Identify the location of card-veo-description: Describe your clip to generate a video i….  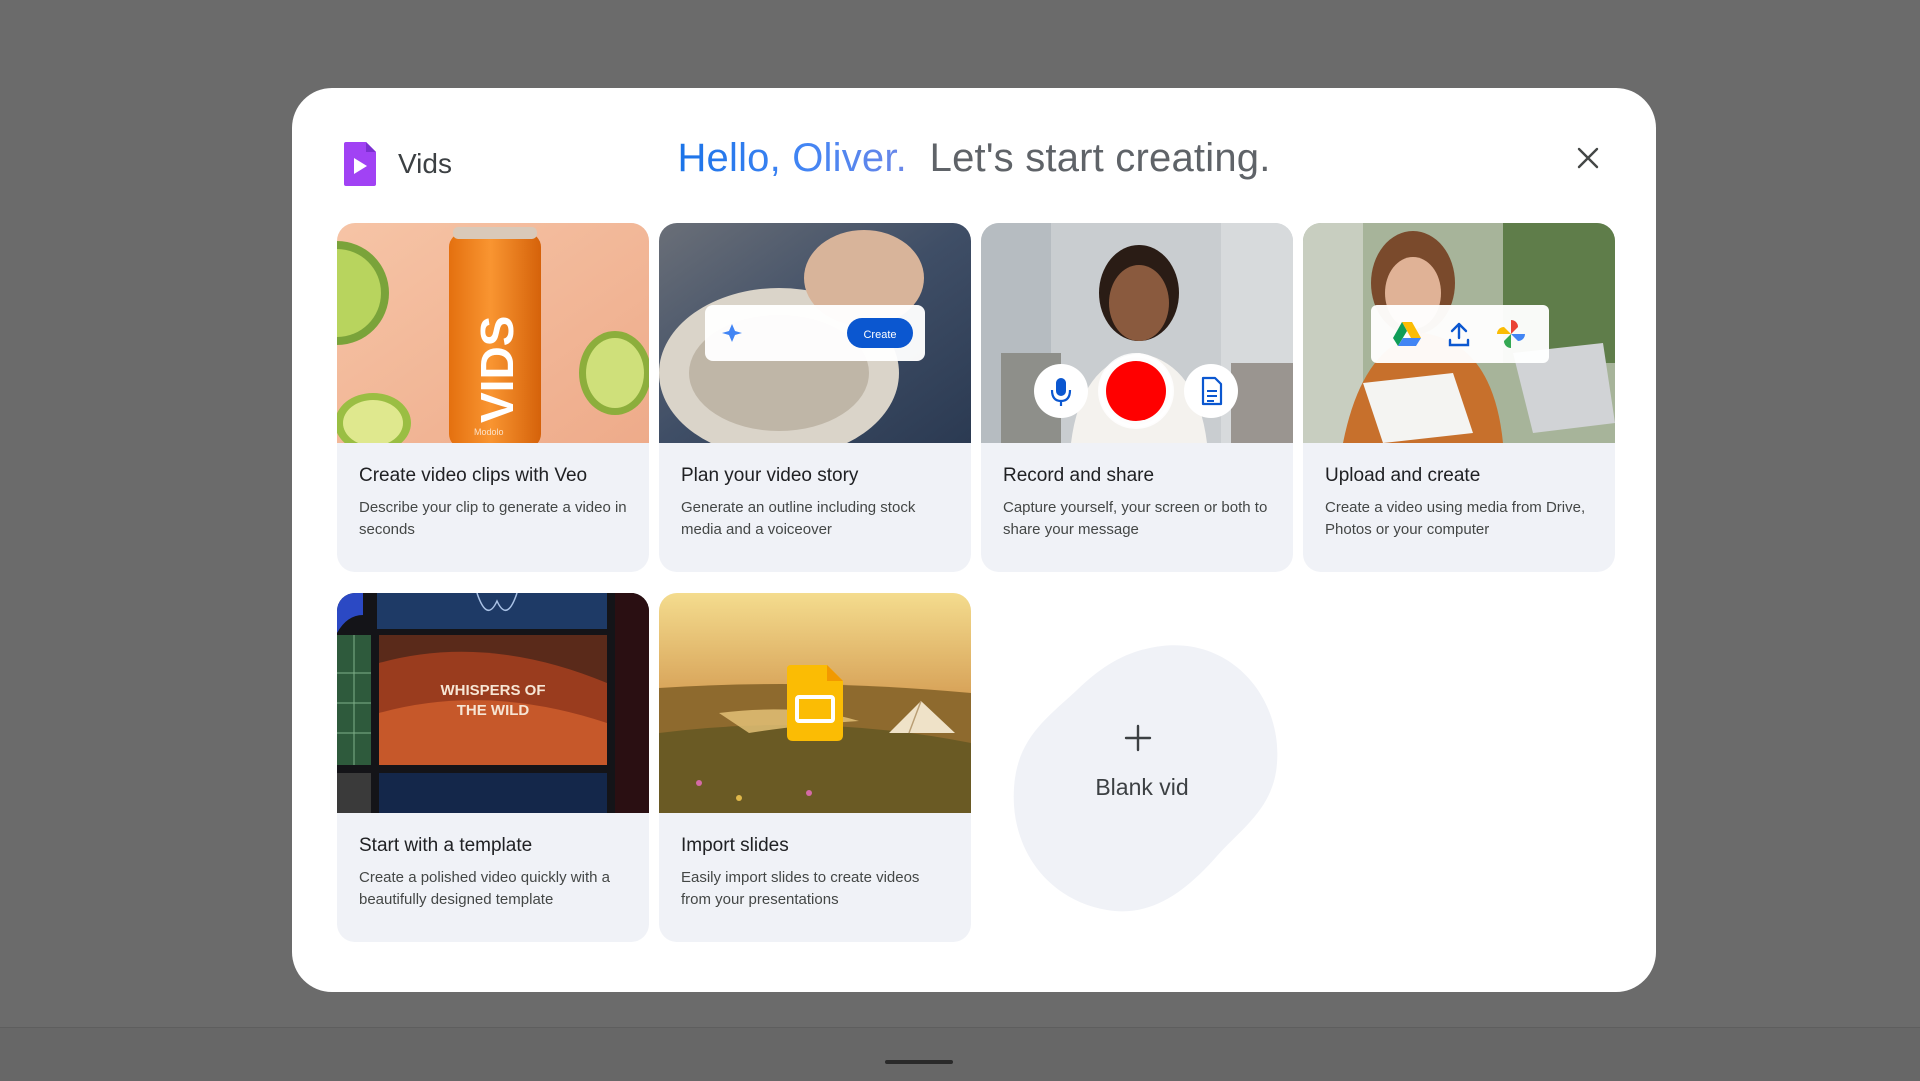
(493, 518).